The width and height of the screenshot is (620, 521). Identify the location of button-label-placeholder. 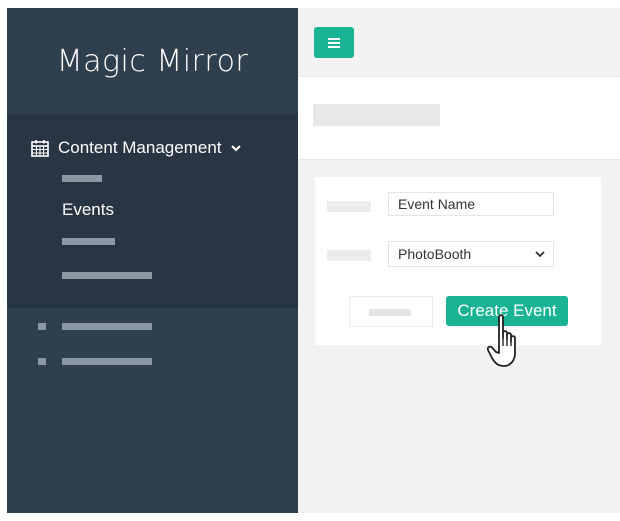
(390, 312).